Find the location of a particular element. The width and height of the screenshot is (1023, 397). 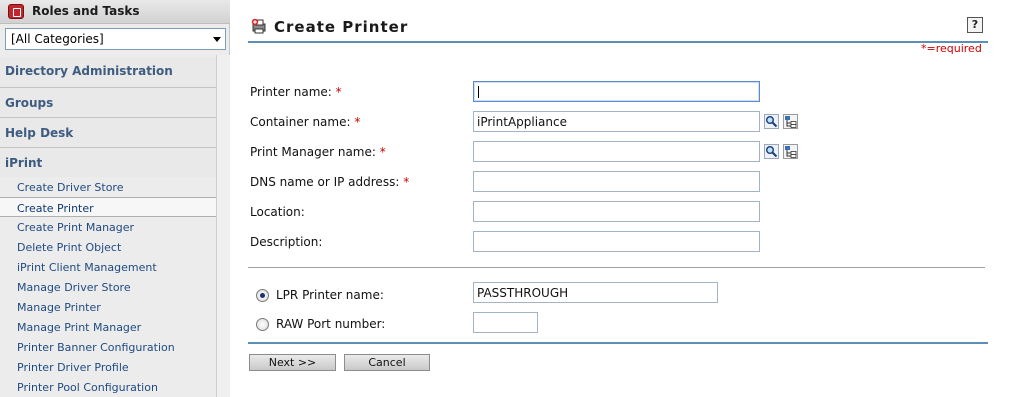

sidebar-item-delete-print-object: Delete Print Object is located at coordinates (108, 247).